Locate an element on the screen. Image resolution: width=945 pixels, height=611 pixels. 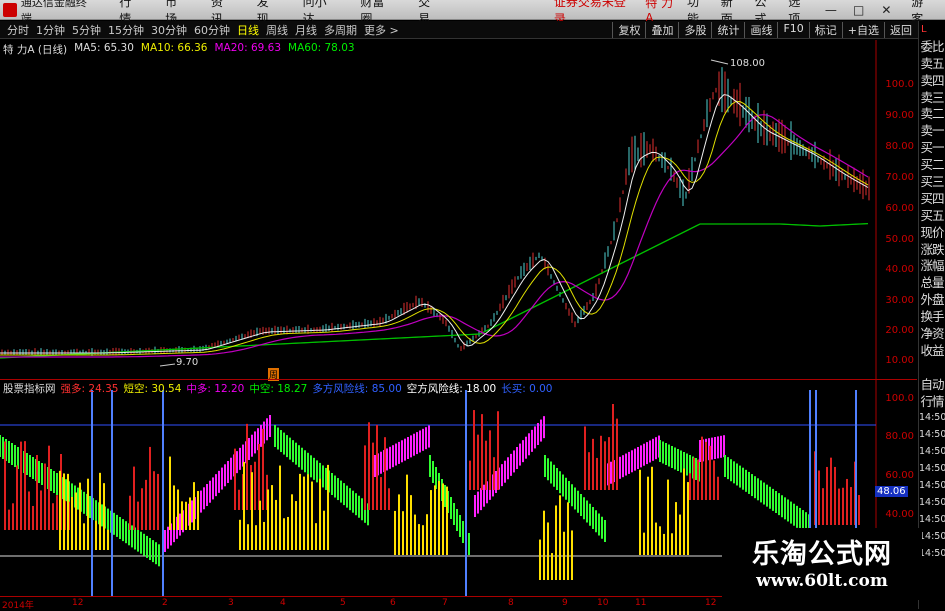
side-panel-item: 买四 is located at coordinates (932, 198).